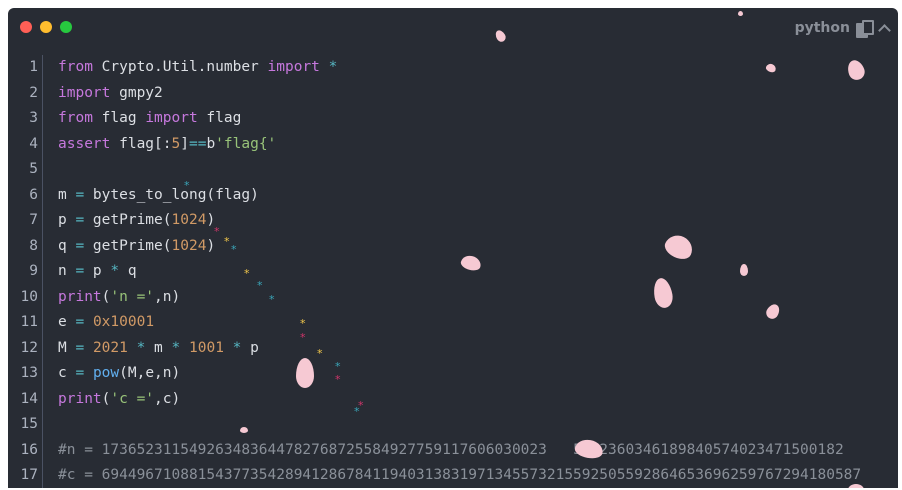 The height and width of the screenshot is (490, 902). Describe the element at coordinates (453, 298) in the screenshot. I see `code-line: 10 print('n =',n)` at that location.